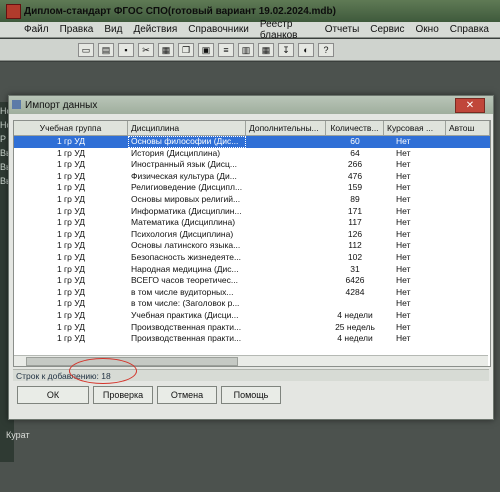  Describe the element at coordinates (355, 326) in the screenshot. I see `cell-count: 25 недель` at that location.